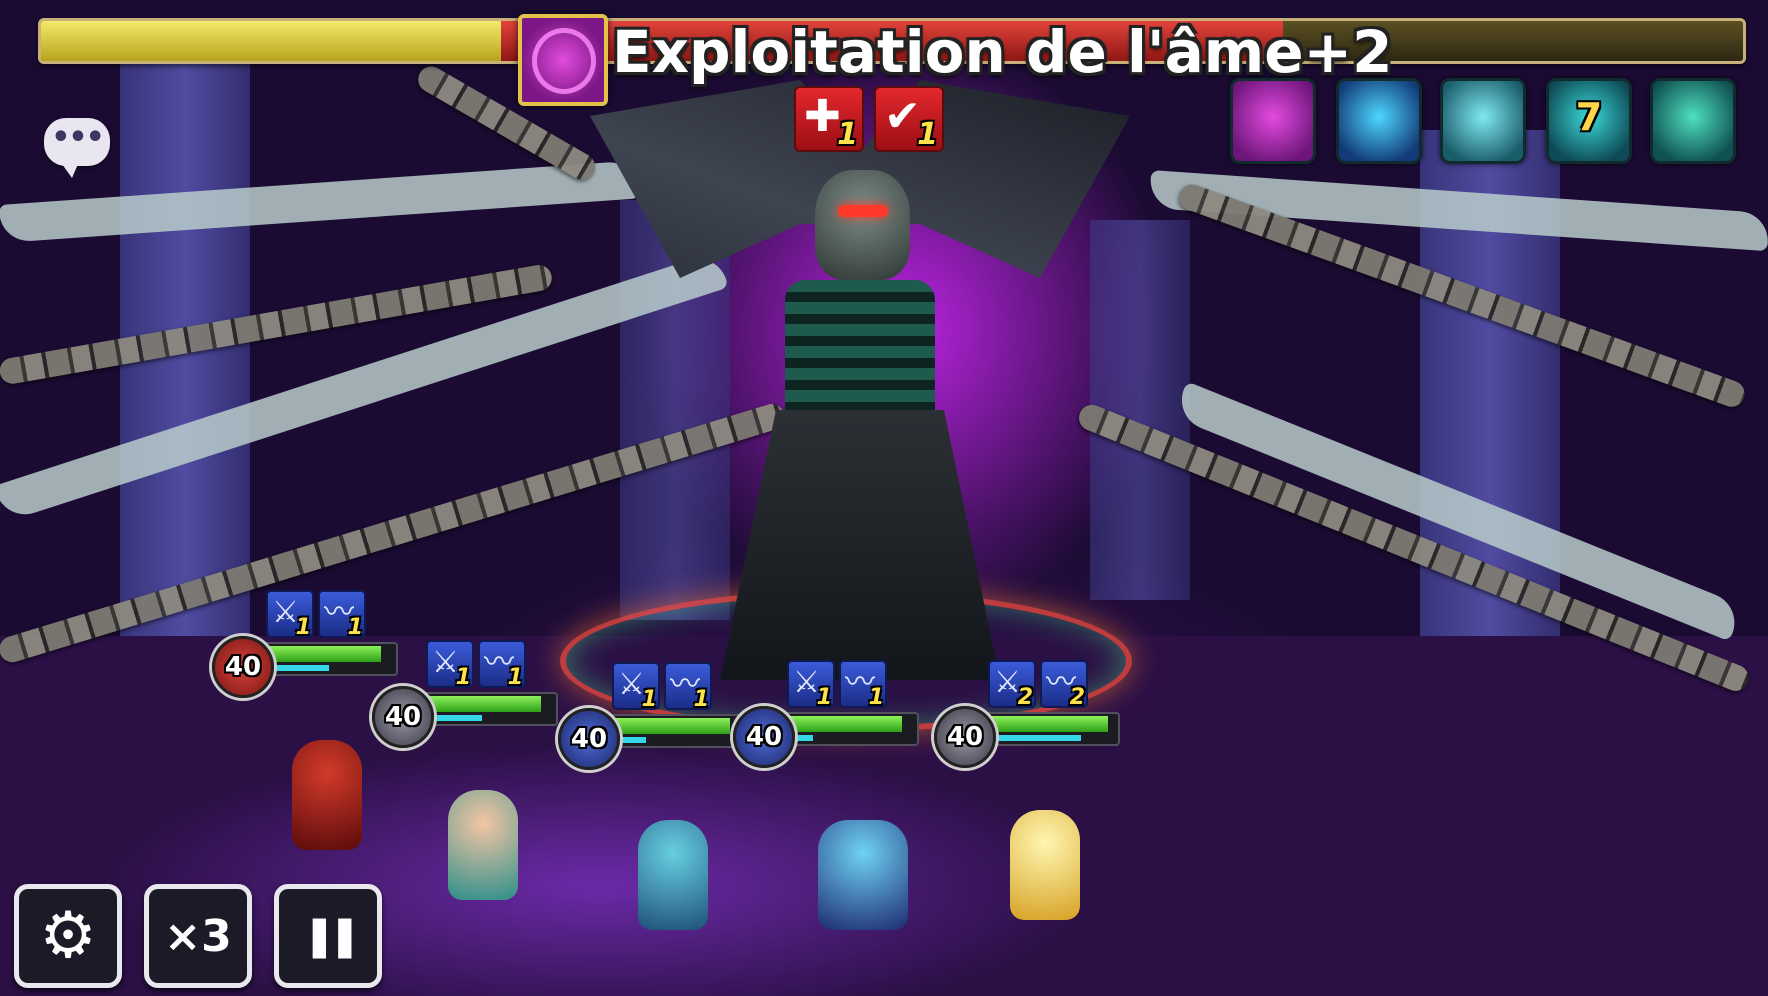 Image resolution: width=1768 pixels, height=996 pixels. What do you see at coordinates (331, 936) in the screenshot?
I see `pause-icon: ❚❚` at bounding box center [331, 936].